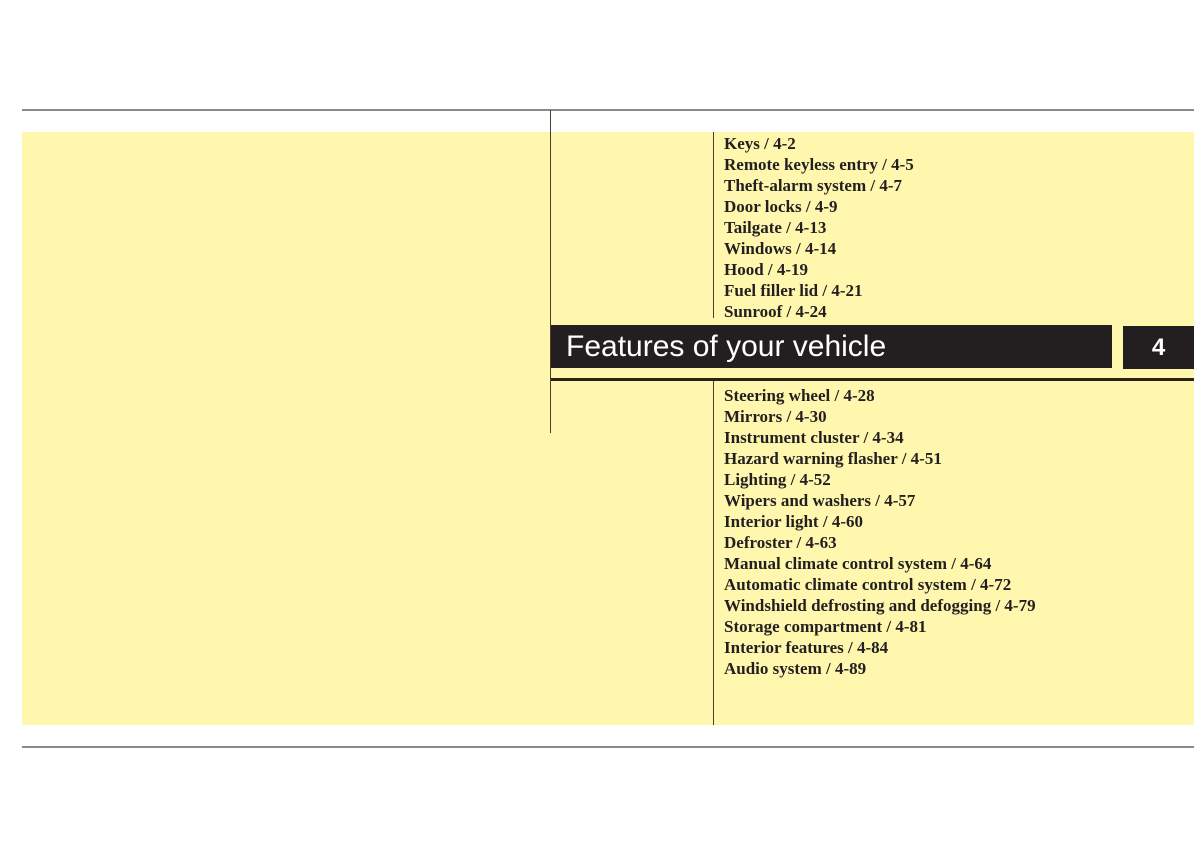 Image resolution: width=1200 pixels, height=858 pixels. I want to click on toc-item: Tailgate / 4-13, so click(819, 227).